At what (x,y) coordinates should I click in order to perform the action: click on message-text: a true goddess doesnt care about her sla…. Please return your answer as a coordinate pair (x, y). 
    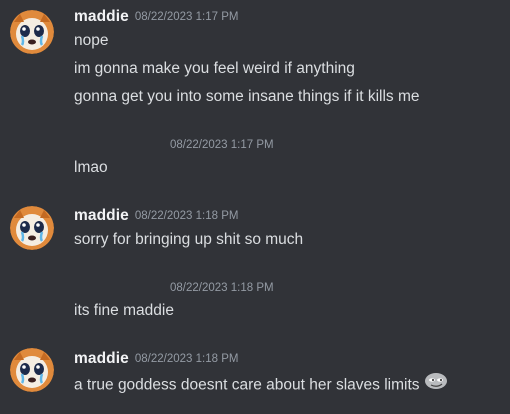
    Looking at the image, I should click on (261, 384).